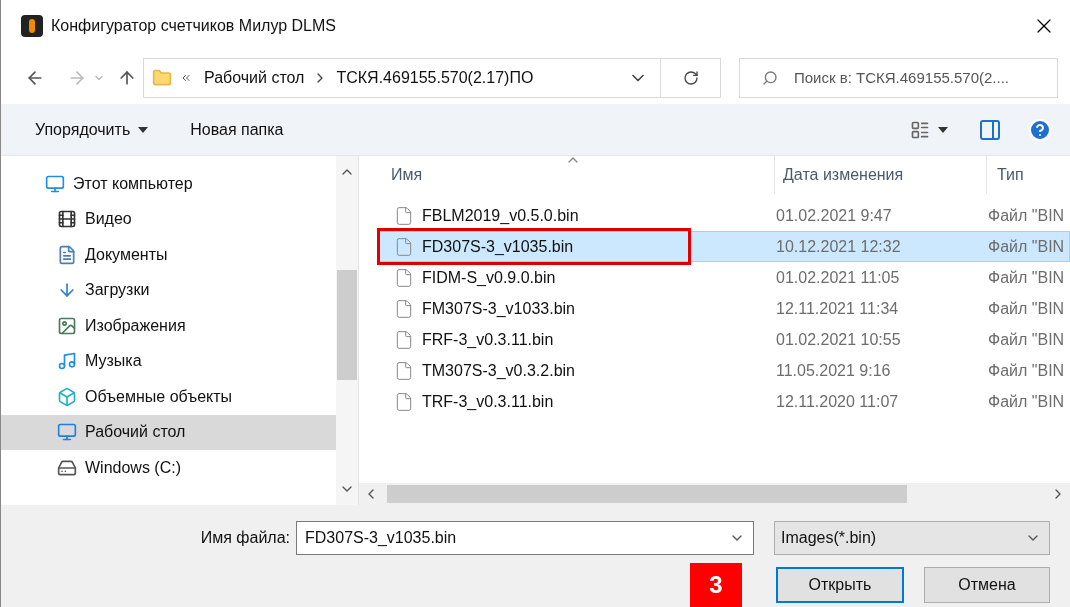 Image resolution: width=1070 pixels, height=607 pixels. What do you see at coordinates (488, 401) in the screenshot?
I see `file-name: TRF-3_v0.3.11.bin` at bounding box center [488, 401].